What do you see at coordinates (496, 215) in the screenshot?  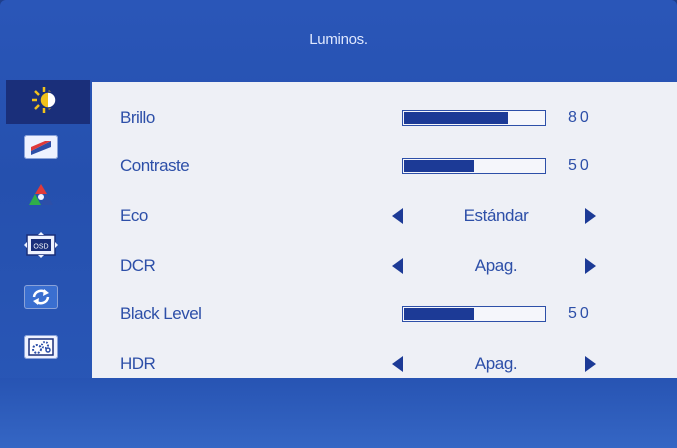 I see `eco-value: Estándar` at bounding box center [496, 215].